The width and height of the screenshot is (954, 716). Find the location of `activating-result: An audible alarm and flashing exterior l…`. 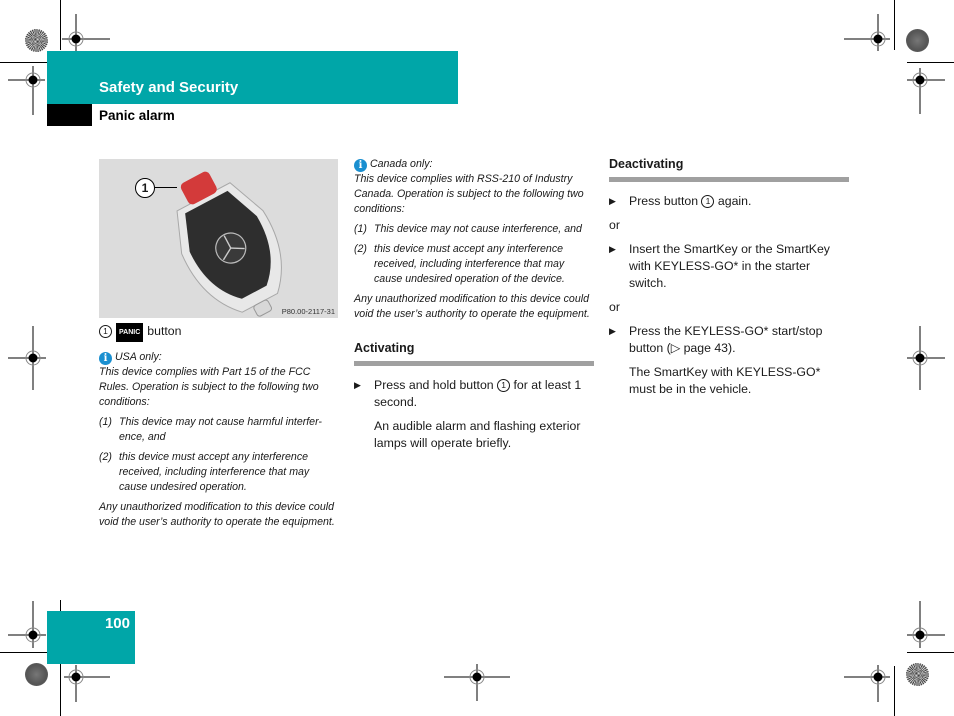

activating-result: An audible alarm and flashing exterior l… is located at coordinates (477, 434).